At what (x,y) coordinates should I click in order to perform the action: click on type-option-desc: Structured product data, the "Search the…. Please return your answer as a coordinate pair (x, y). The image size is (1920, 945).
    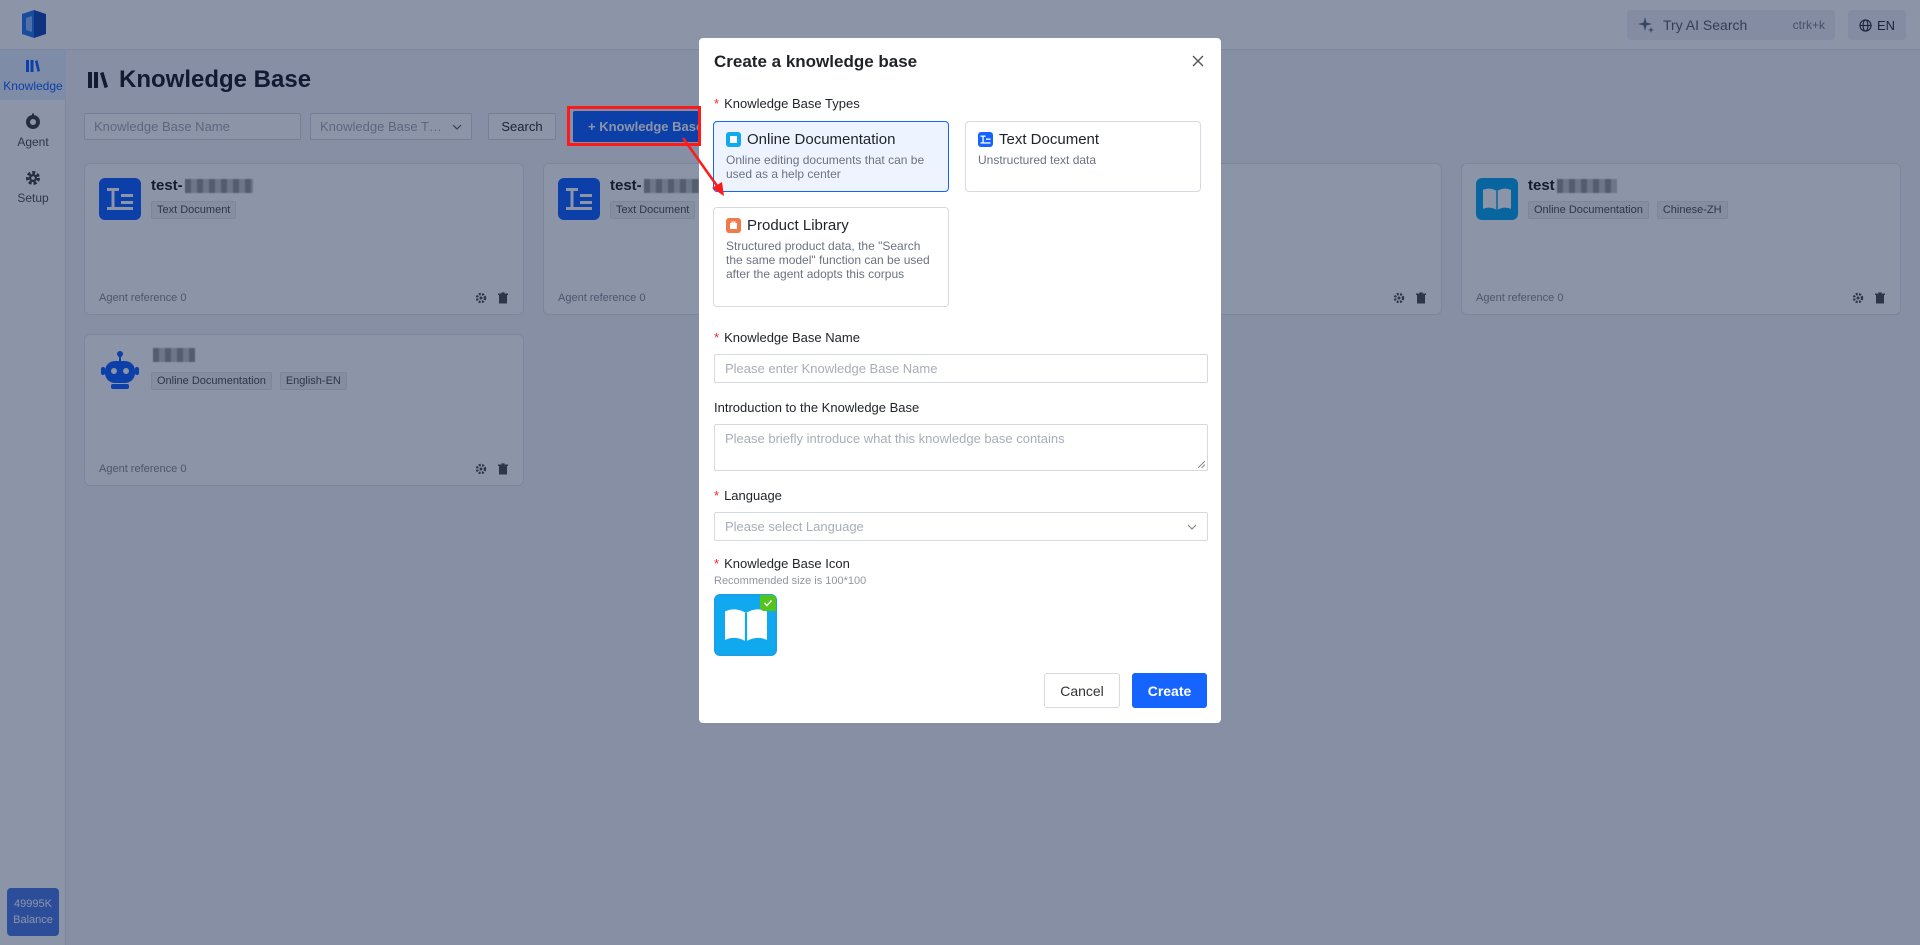
    Looking at the image, I should click on (828, 260).